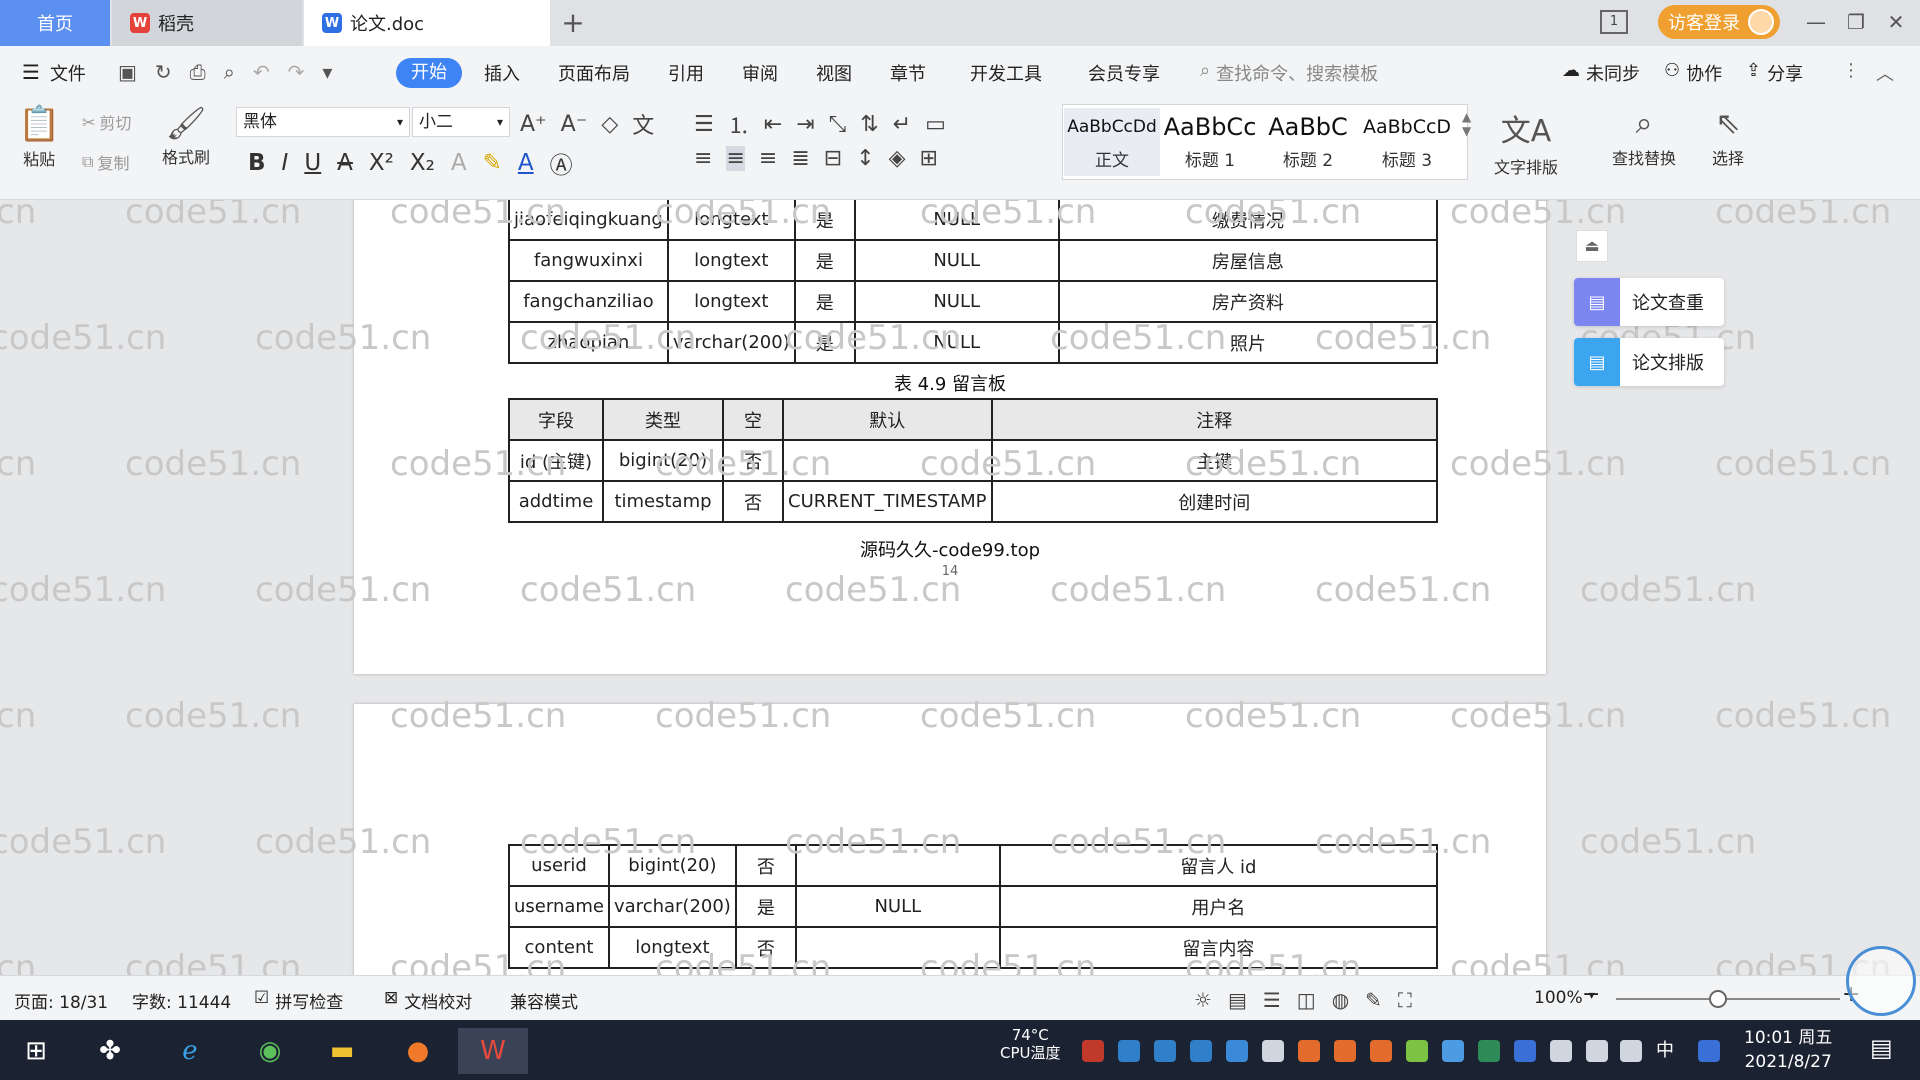 The height and width of the screenshot is (1080, 1920). Describe the element at coordinates (773, 124) in the screenshot. I see `decrease-indent-icon: ⇤` at that location.